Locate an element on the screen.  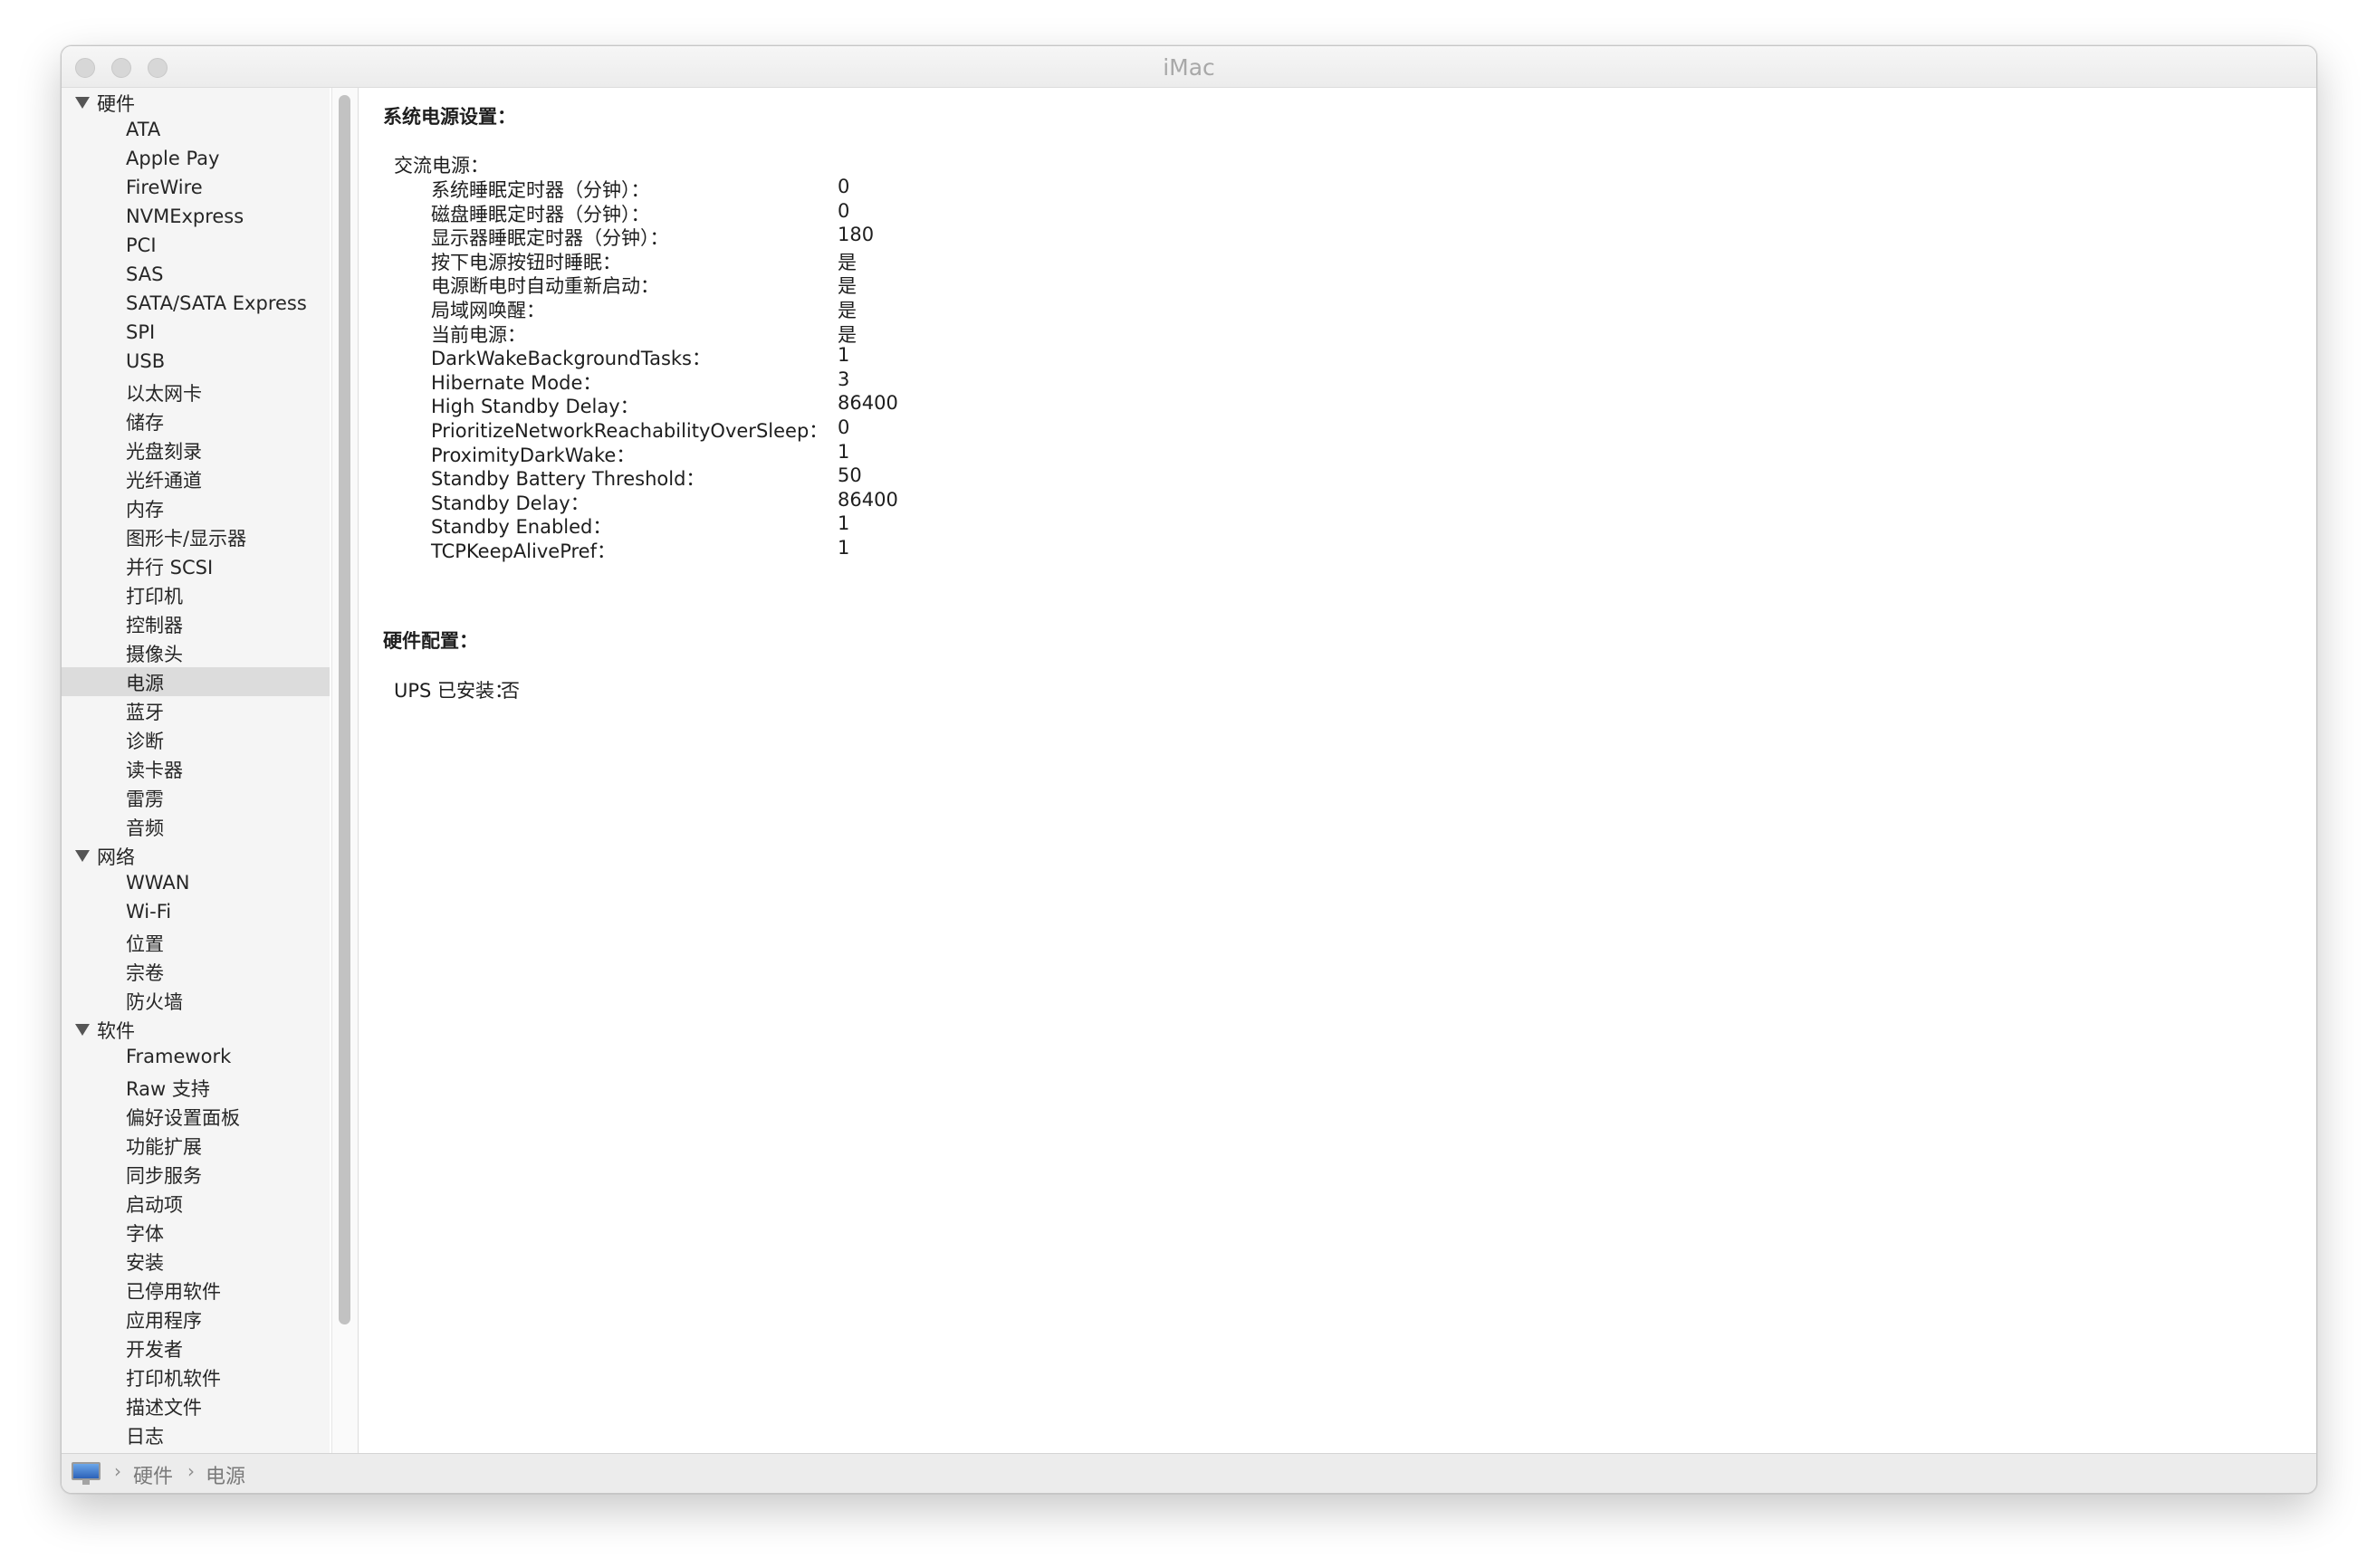
sidebar-item-label: 日志 is located at coordinates (145, 1437).